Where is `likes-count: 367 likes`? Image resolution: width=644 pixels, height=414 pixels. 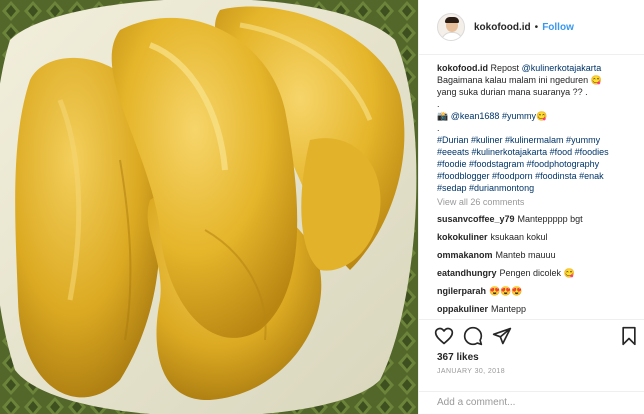 likes-count: 367 likes is located at coordinates (458, 357).